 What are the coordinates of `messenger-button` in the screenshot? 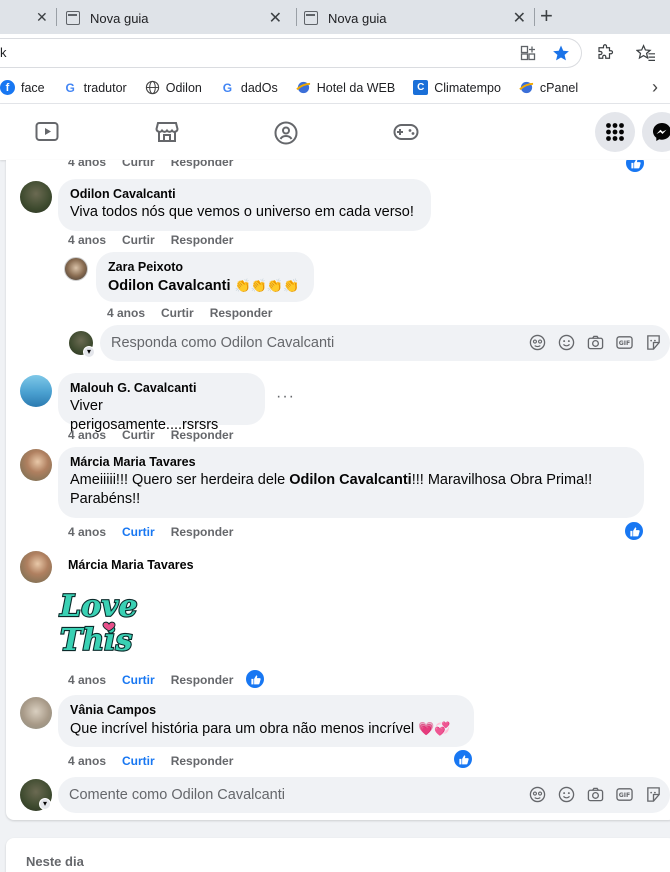 It's located at (656, 132).